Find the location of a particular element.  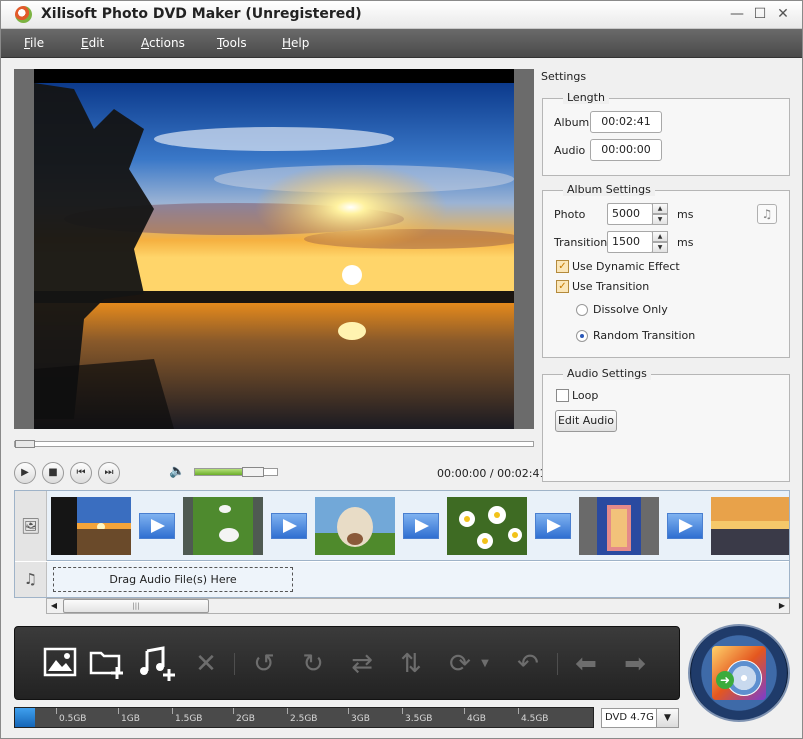

add-photo-button is located at coordinates (60, 664).